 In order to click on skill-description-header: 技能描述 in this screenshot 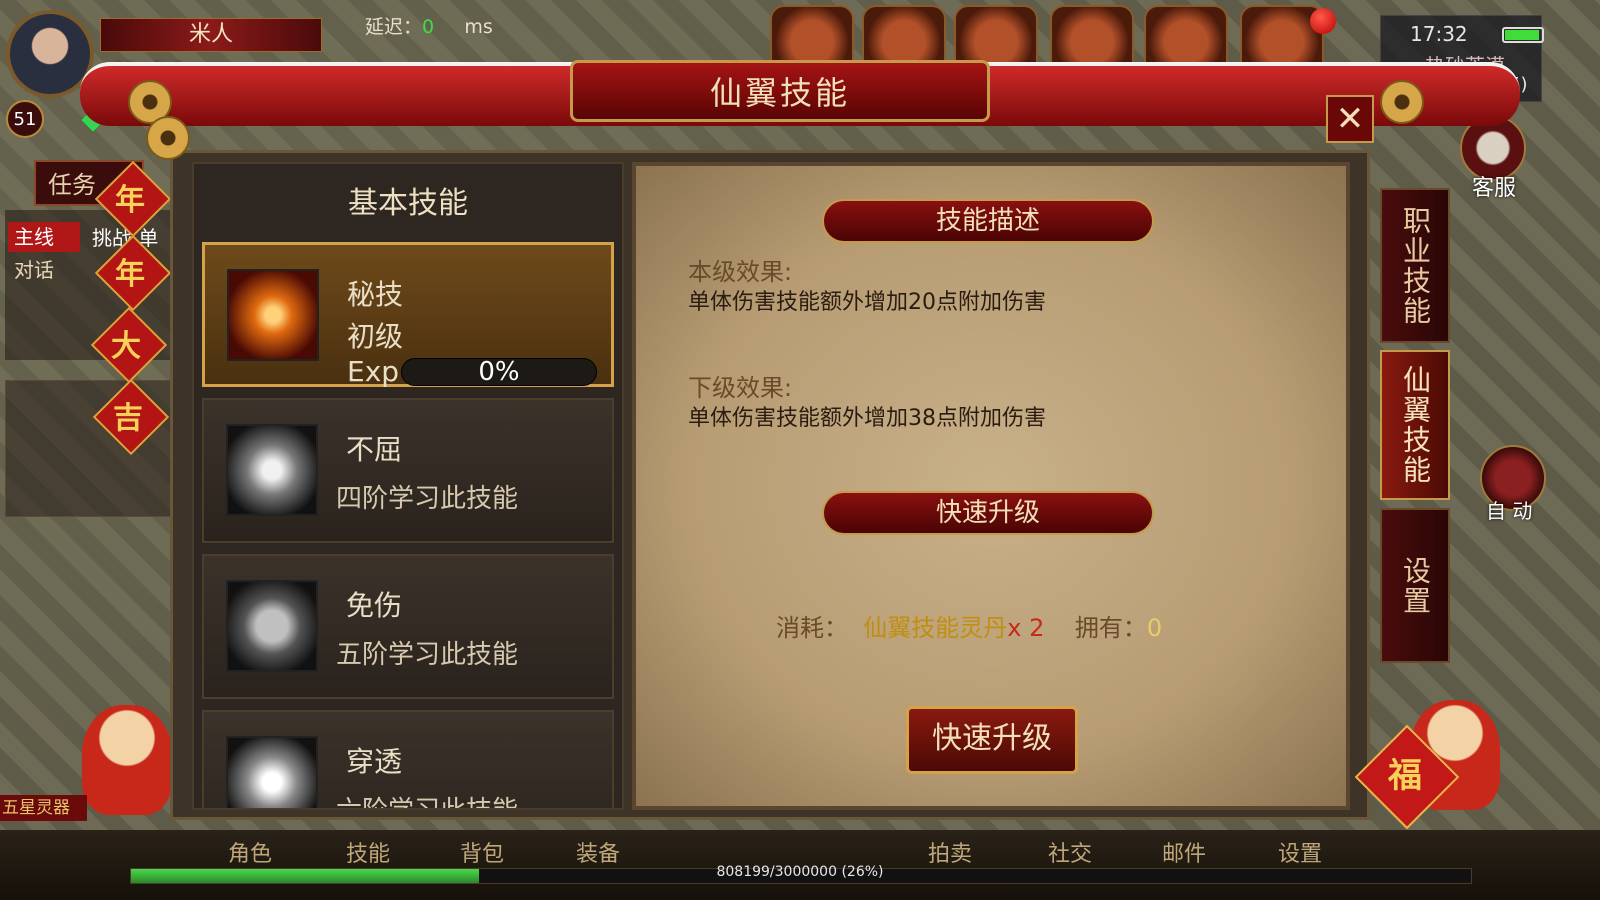, I will do `click(988, 221)`.